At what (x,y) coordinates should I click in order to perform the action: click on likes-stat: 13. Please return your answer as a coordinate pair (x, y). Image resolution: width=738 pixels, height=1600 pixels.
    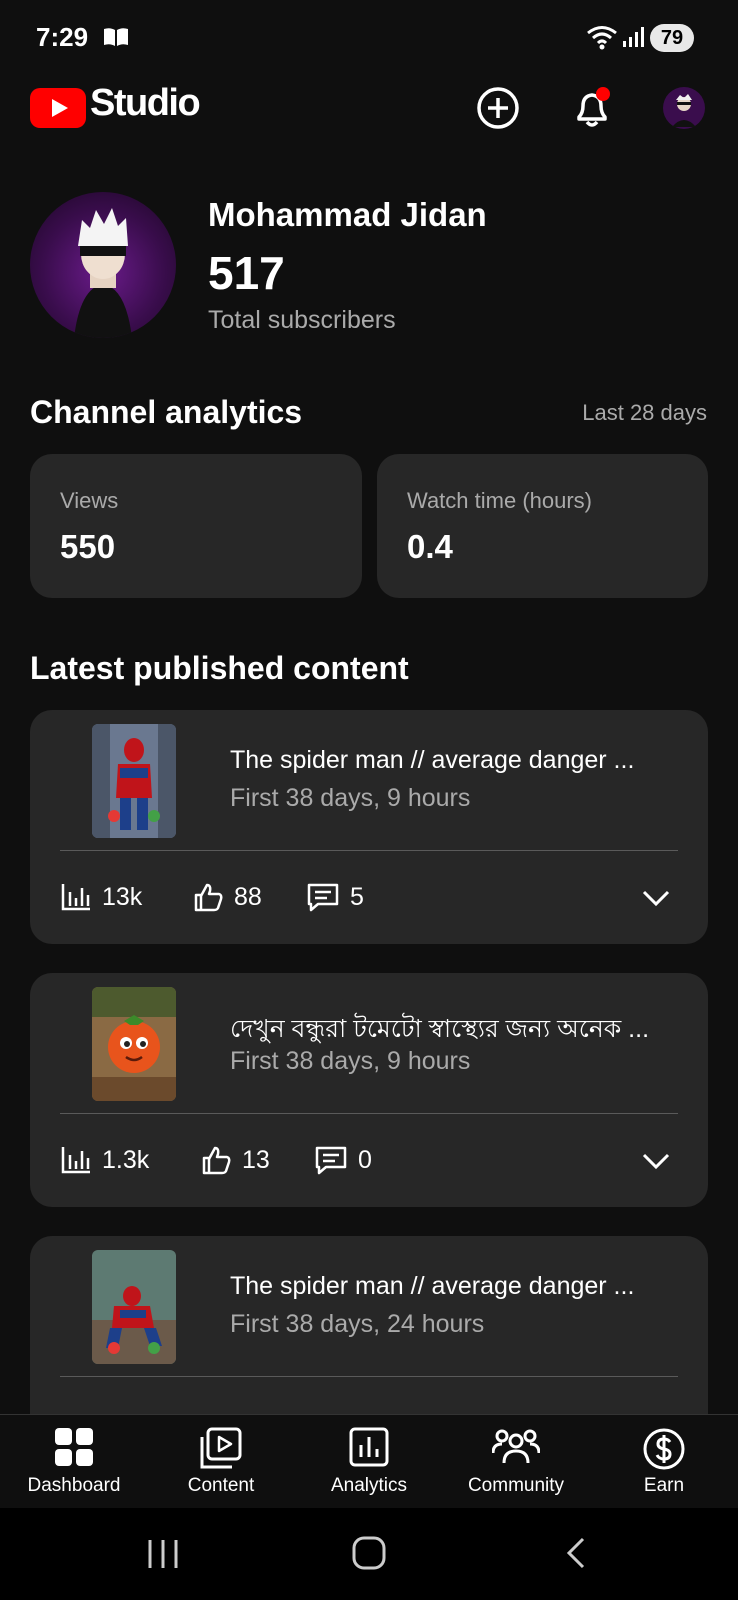
    Looking at the image, I should click on (235, 1160).